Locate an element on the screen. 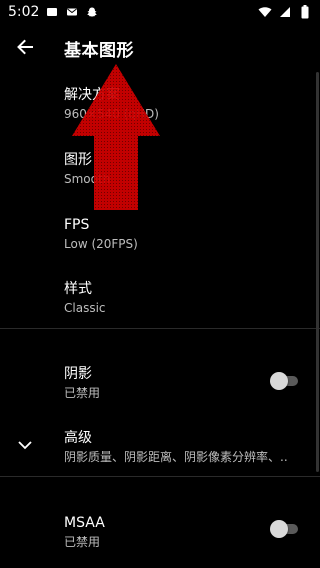  pref-graphics-summary: Smooth is located at coordinates (87, 179).